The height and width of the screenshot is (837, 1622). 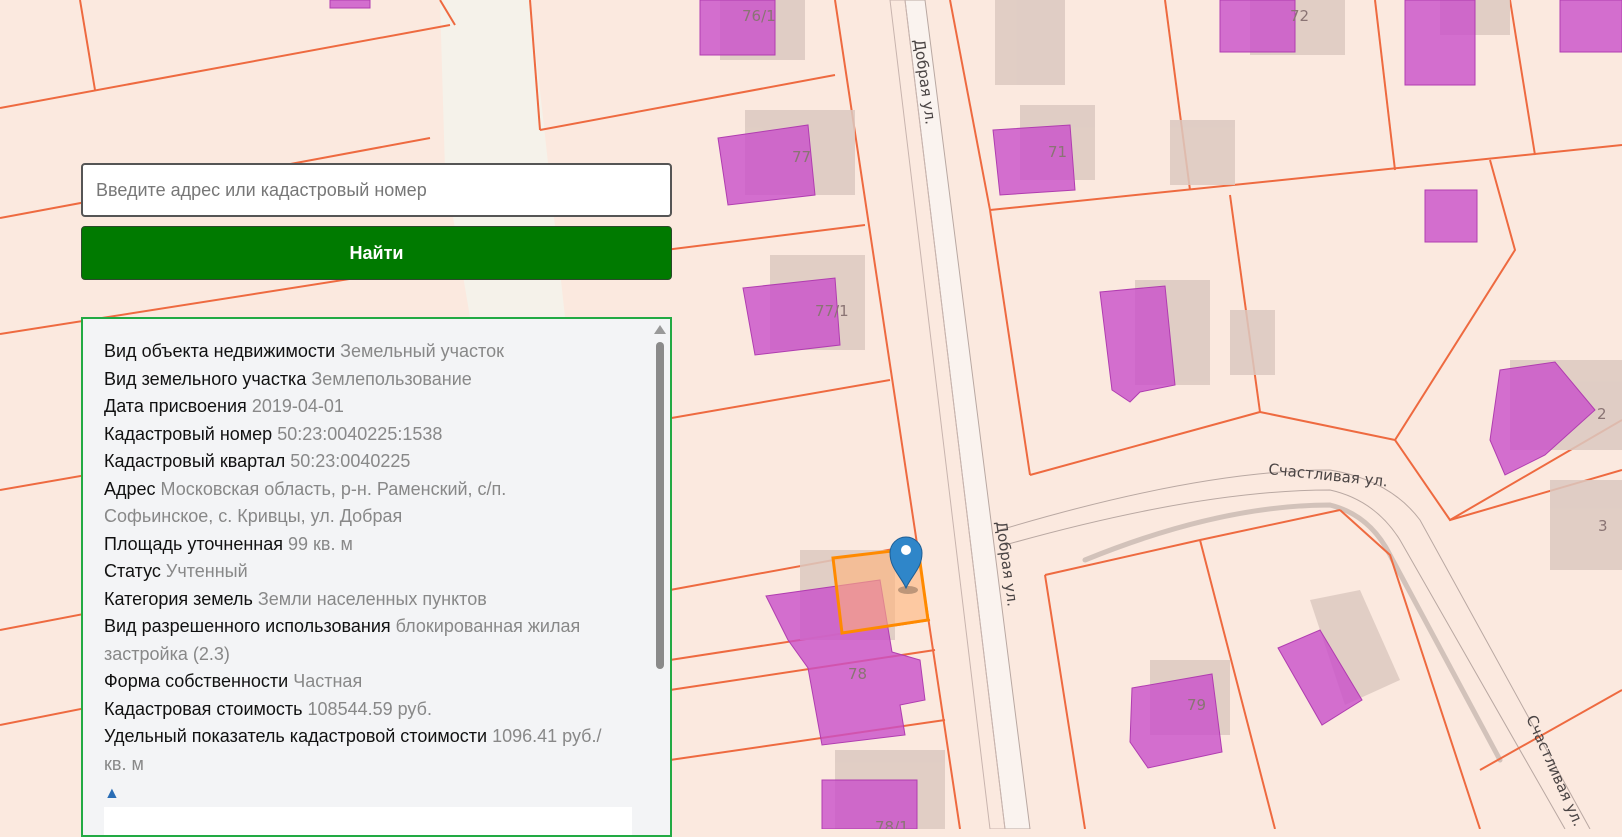 What do you see at coordinates (193, 543) in the screenshot?
I see `info-label: Площадь уточненная` at bounding box center [193, 543].